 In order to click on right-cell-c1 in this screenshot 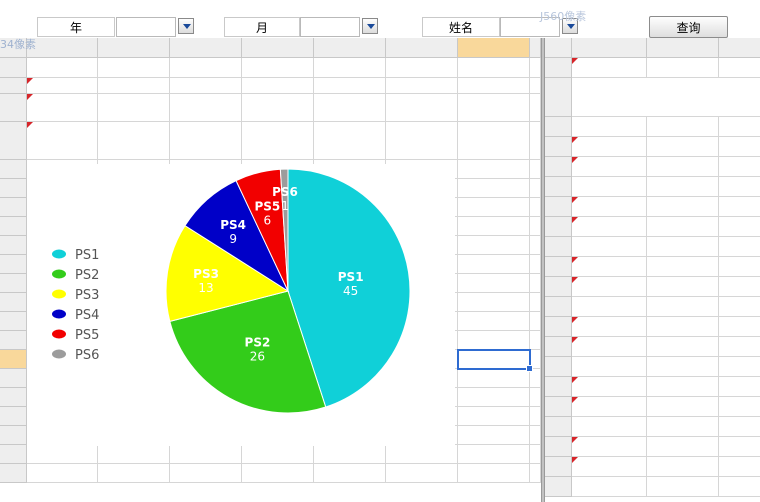, I will do `click(739, 68)`.